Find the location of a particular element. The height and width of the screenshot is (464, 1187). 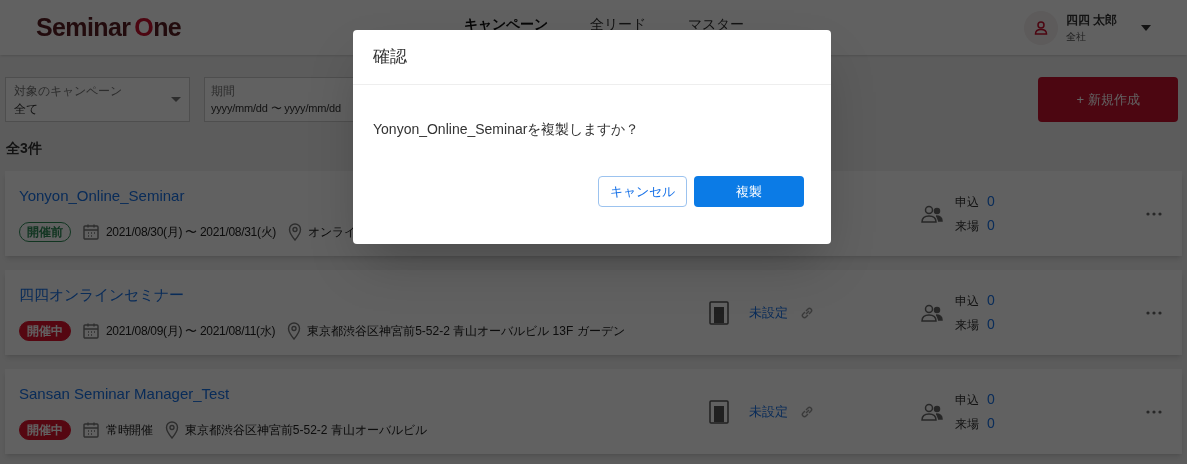

campaign-title: 四四オンラインセミナー is located at coordinates (101, 295).